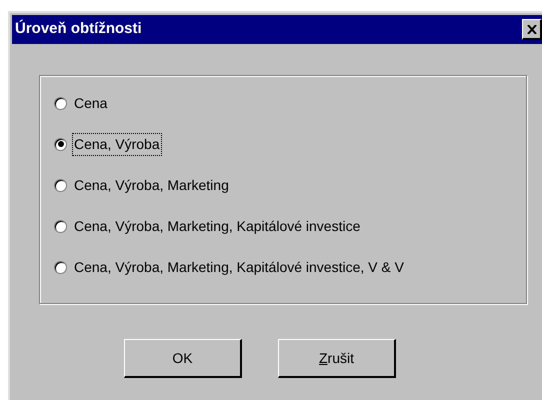 The height and width of the screenshot is (400, 542). Describe the element at coordinates (151, 185) in the screenshot. I see `option-label: Cena, Výroba, Marketing` at that location.